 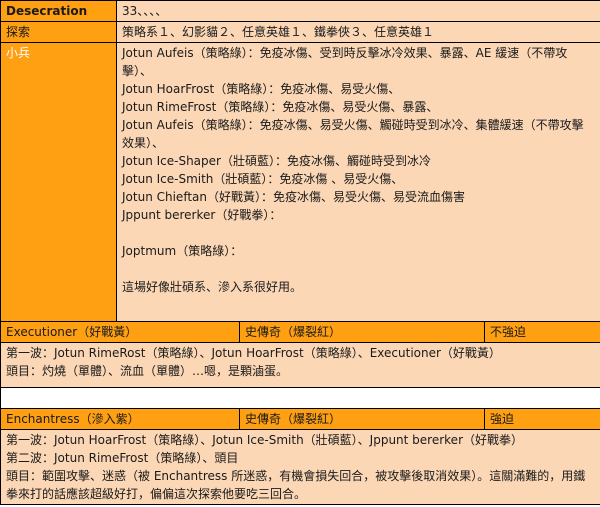 What do you see at coordinates (357, 11) in the screenshot?
I see `stage-count-cell: 33、、、、` at bounding box center [357, 11].